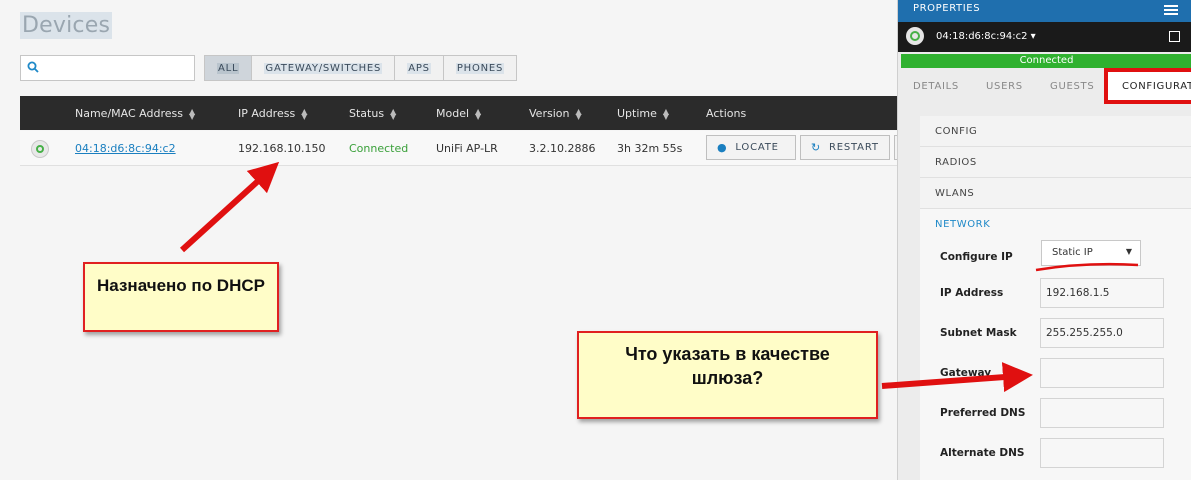  What do you see at coordinates (229, 207) in the screenshot?
I see `dhcp-arrow` at bounding box center [229, 207].